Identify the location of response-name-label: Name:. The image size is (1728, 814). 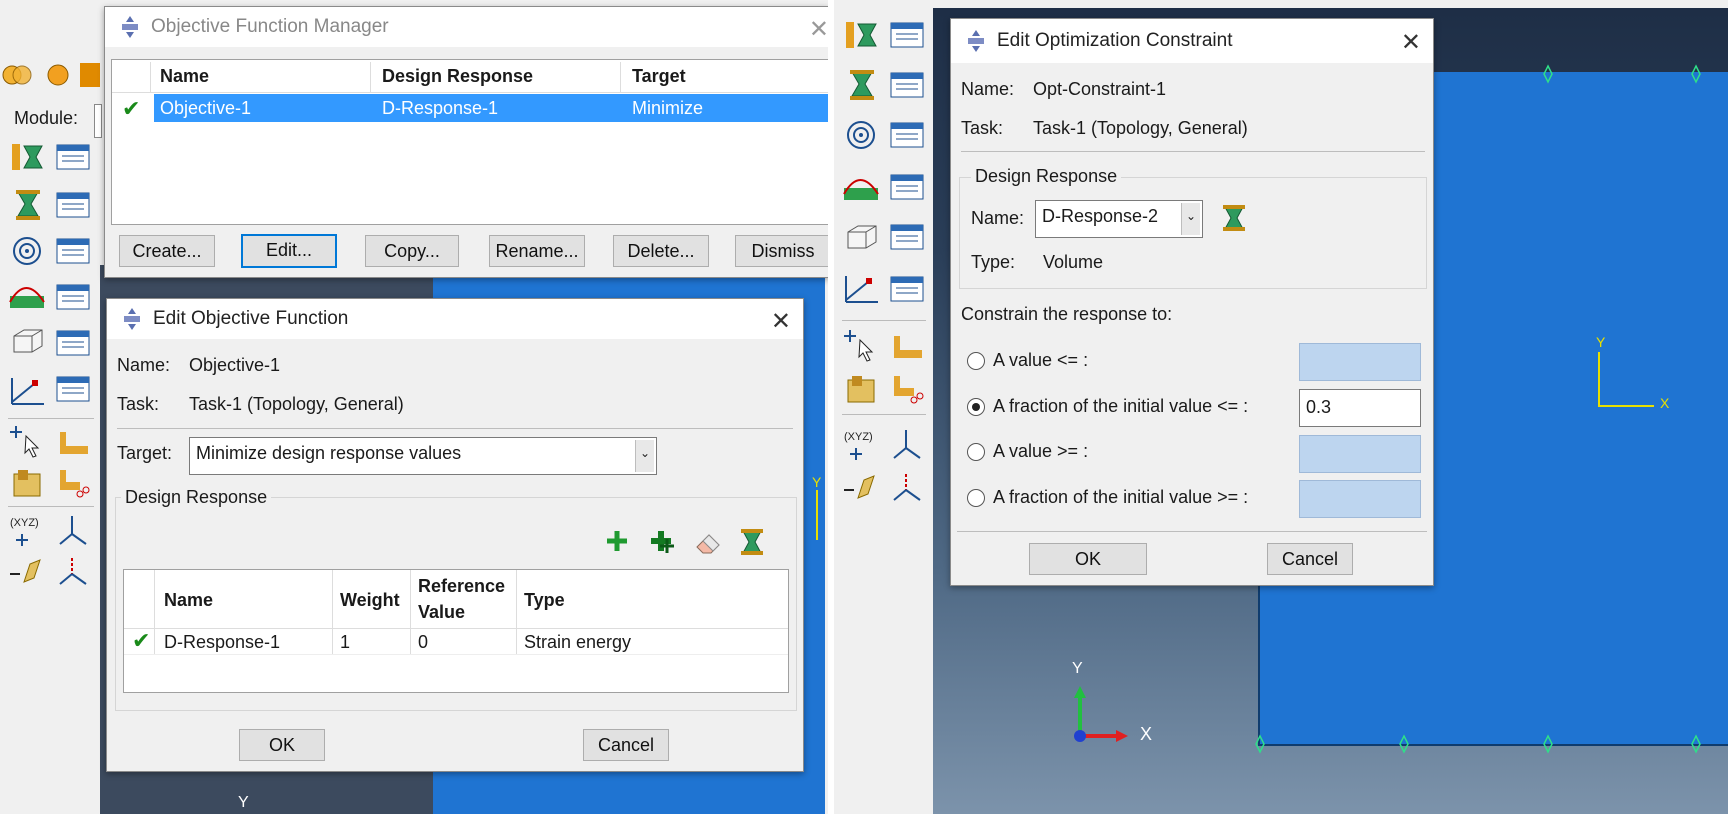
(998, 218).